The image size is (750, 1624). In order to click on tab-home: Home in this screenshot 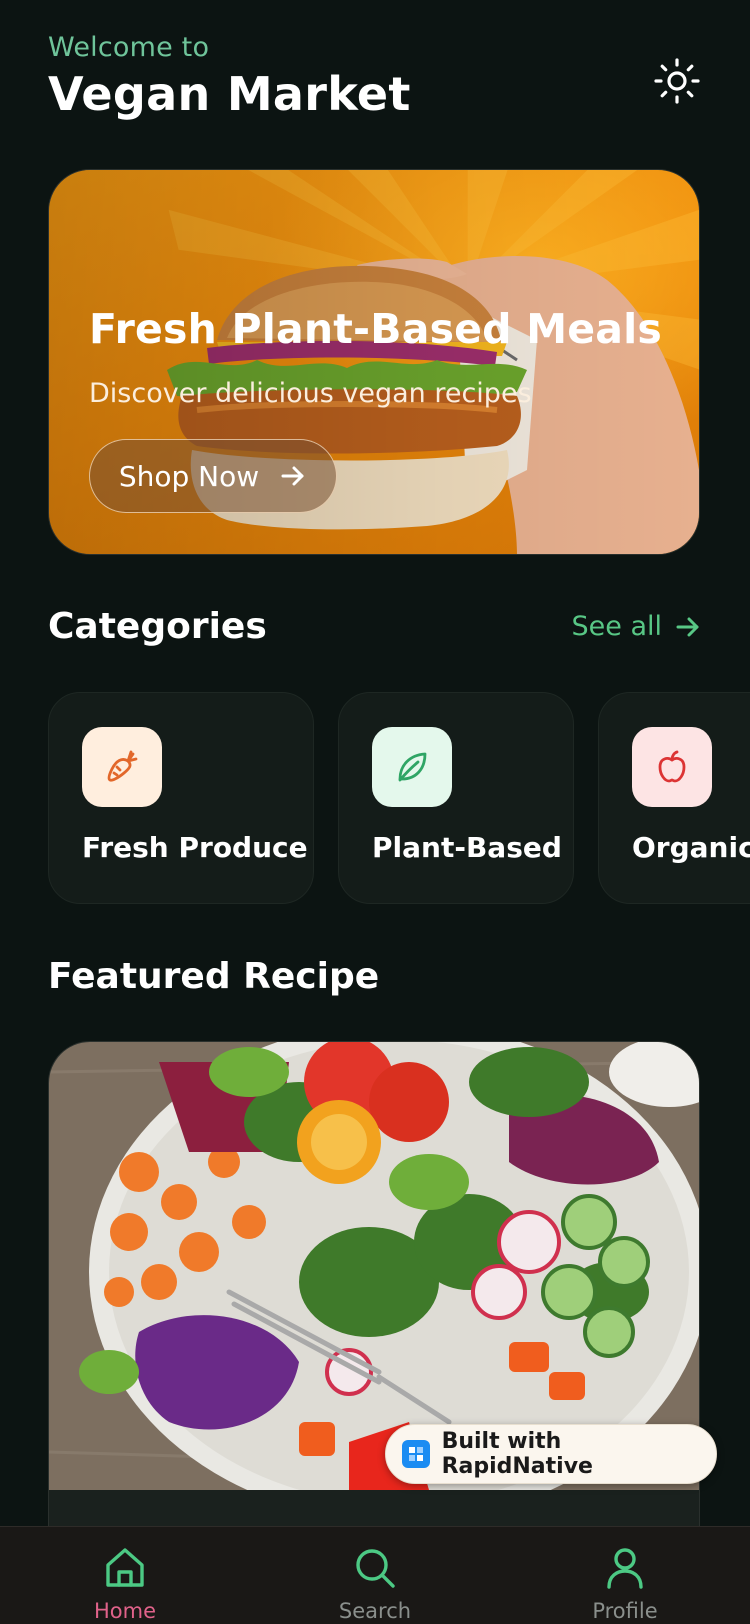, I will do `click(125, 1575)`.